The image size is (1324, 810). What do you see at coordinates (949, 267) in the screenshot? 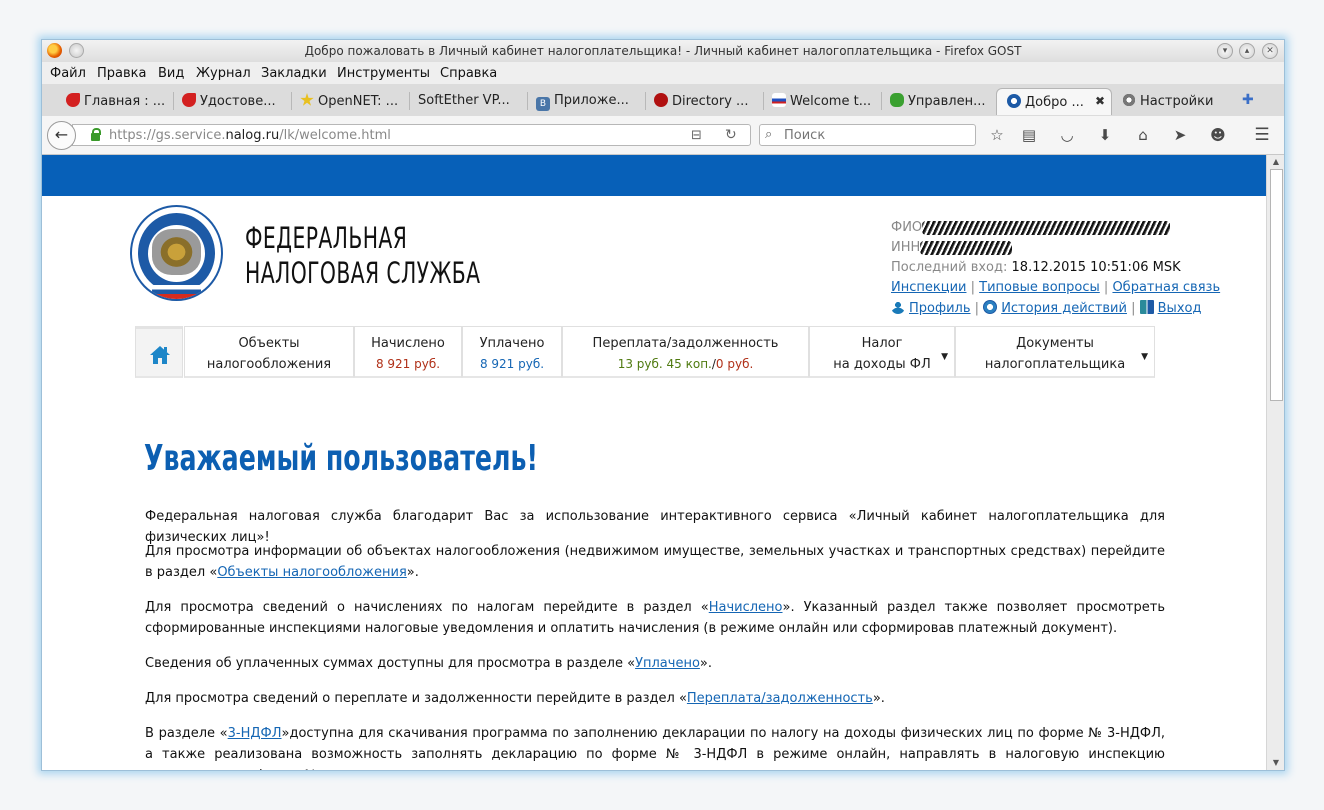
I see `last-login-label: Последний вход:` at bounding box center [949, 267].